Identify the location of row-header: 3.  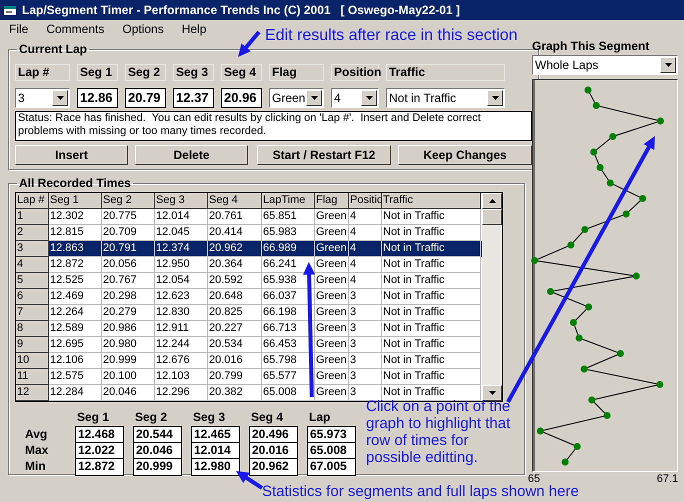
(32, 249).